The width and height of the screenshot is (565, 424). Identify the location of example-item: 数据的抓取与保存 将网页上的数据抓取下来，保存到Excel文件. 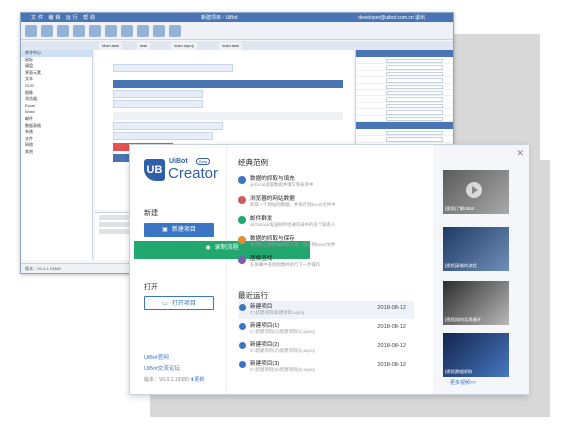
(325, 243).